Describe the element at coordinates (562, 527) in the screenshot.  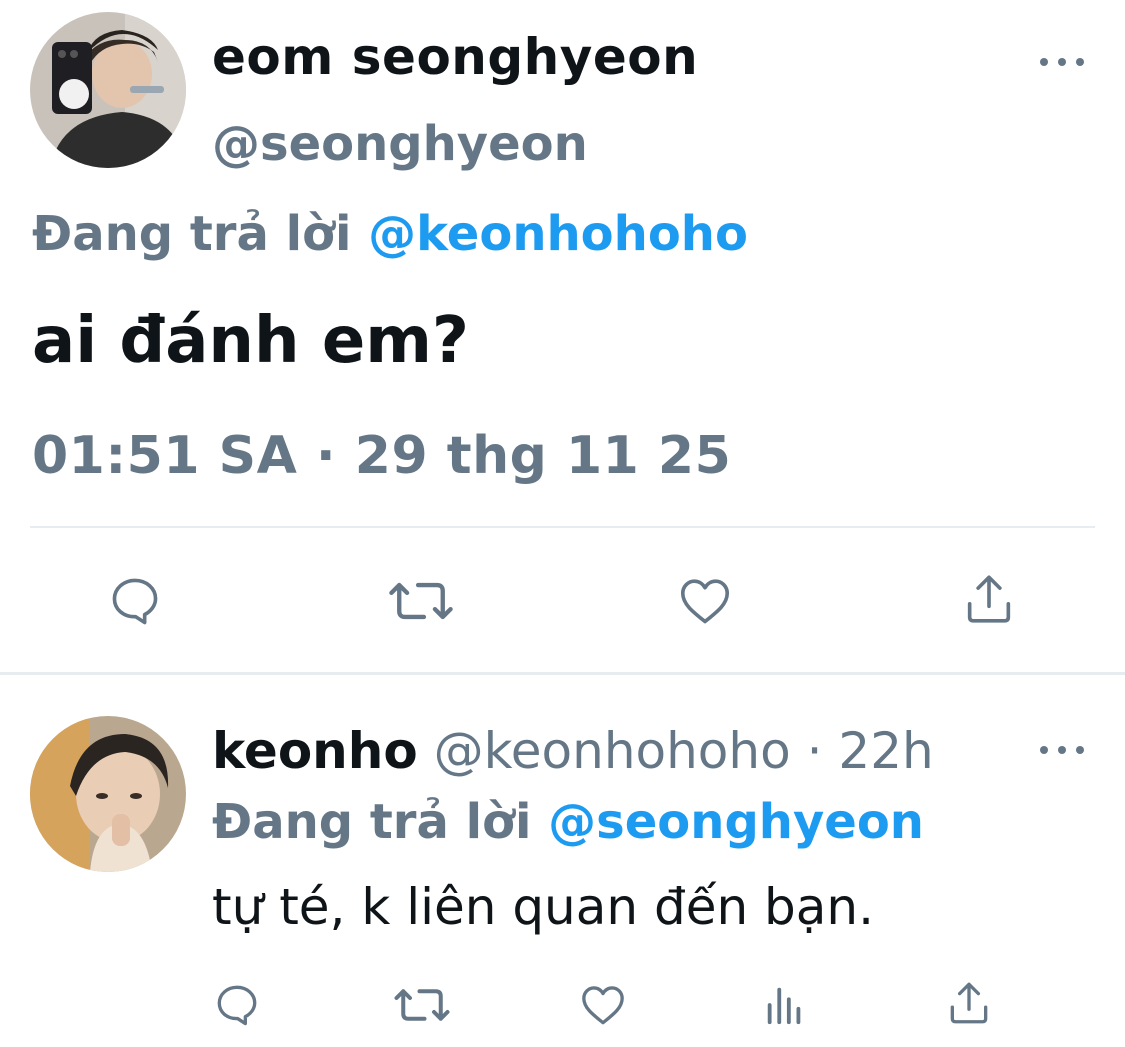
I see `divider` at that location.